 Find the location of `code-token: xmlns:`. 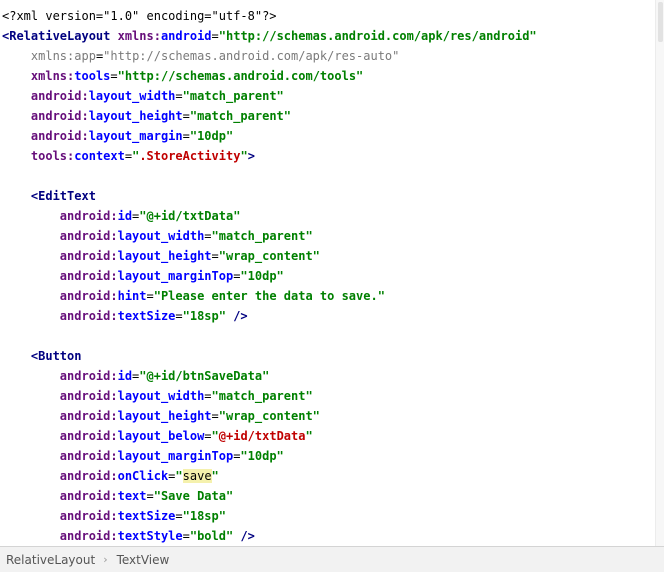

code-token: xmlns: is located at coordinates (139, 36).